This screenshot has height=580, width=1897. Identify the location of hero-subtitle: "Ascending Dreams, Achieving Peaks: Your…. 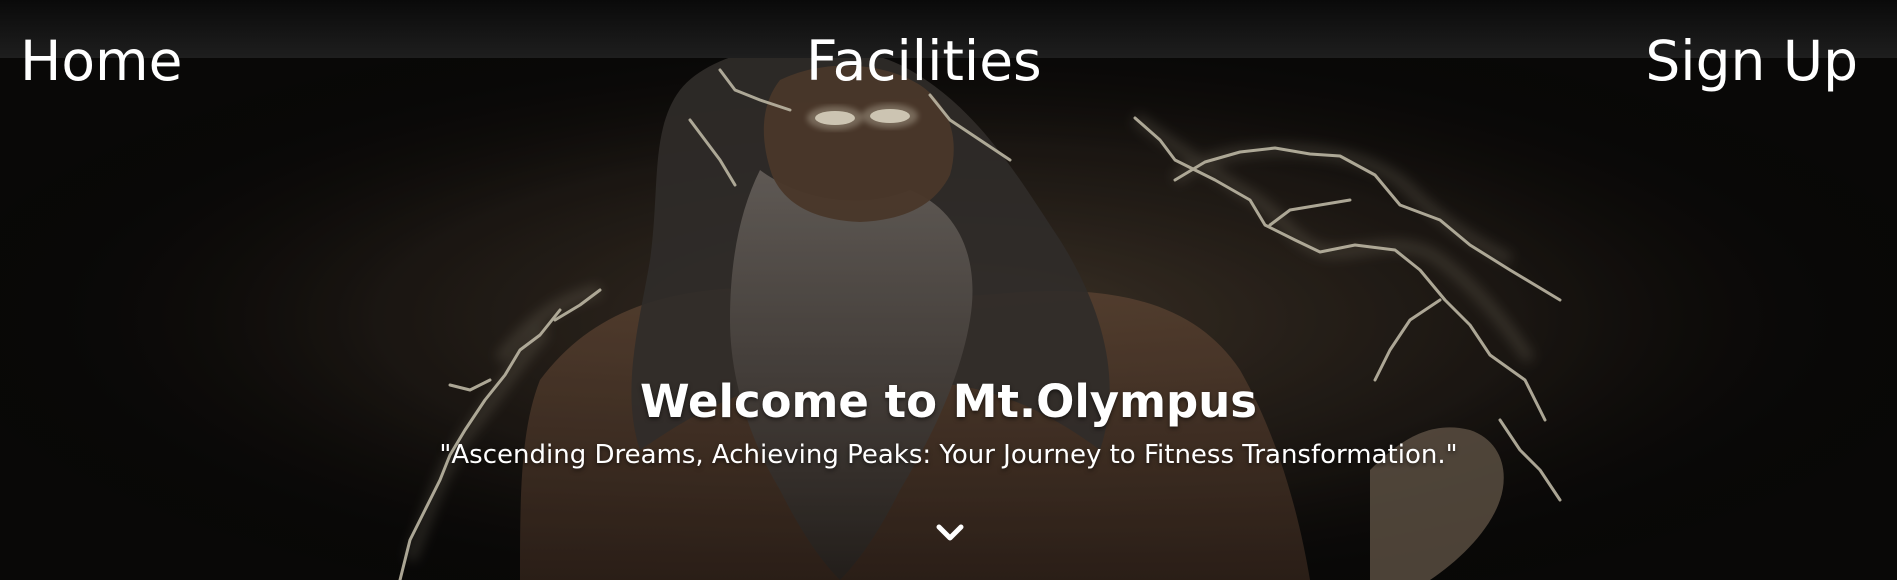
(948, 455).